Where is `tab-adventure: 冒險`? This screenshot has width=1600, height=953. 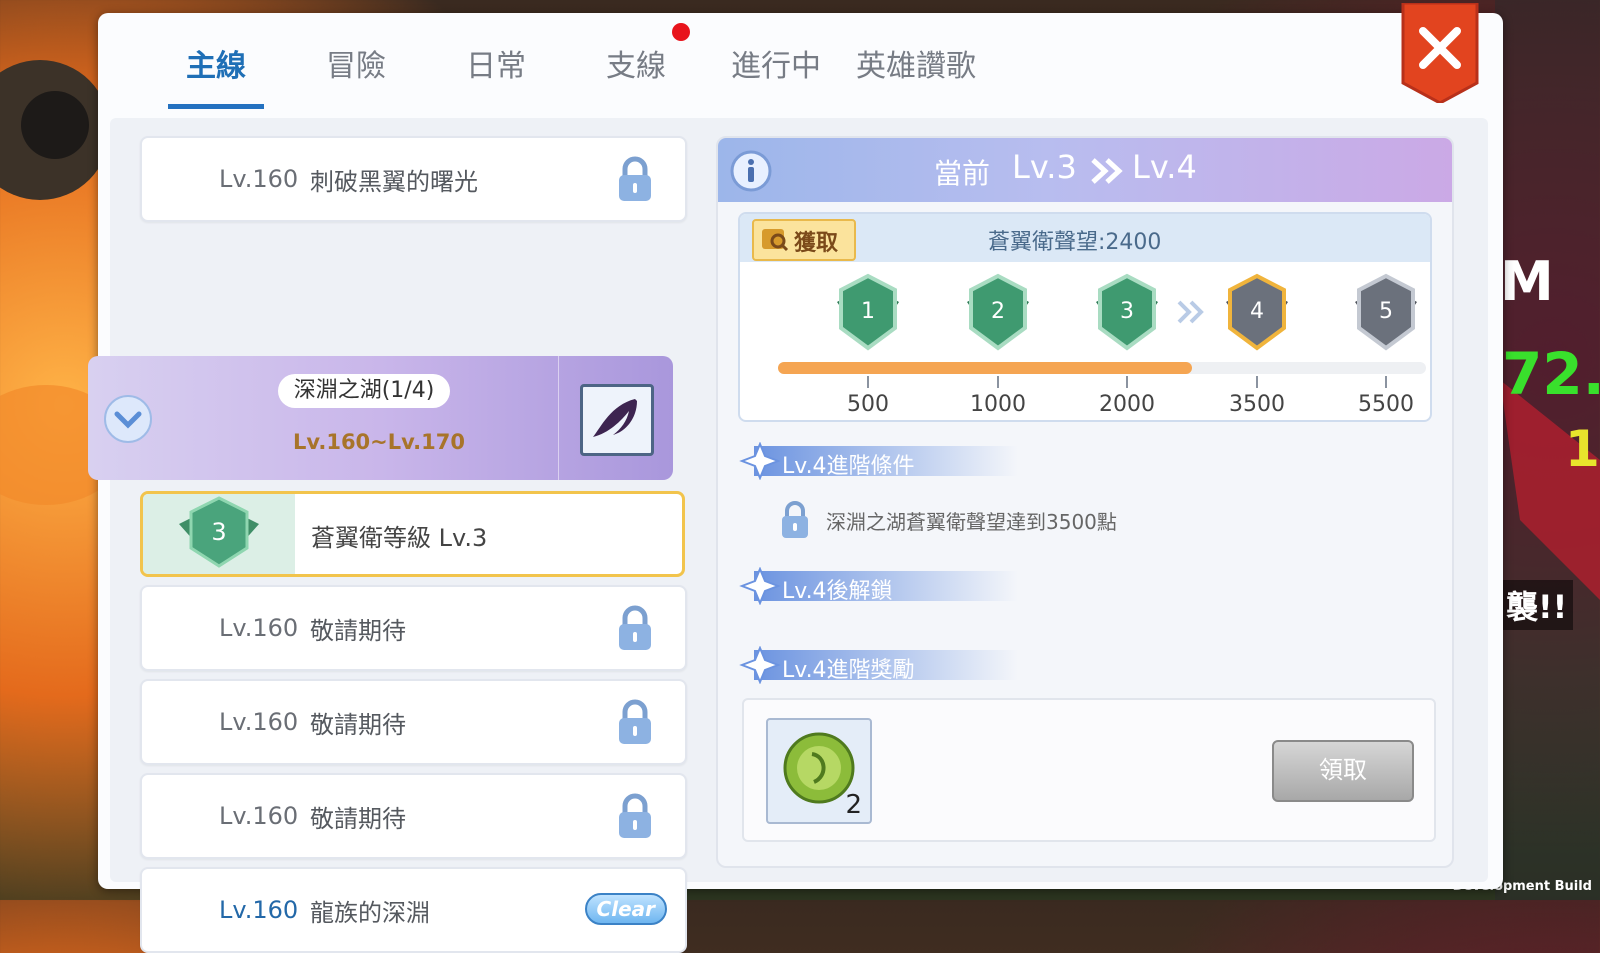
tab-adventure: 冒險 is located at coordinates (356, 63).